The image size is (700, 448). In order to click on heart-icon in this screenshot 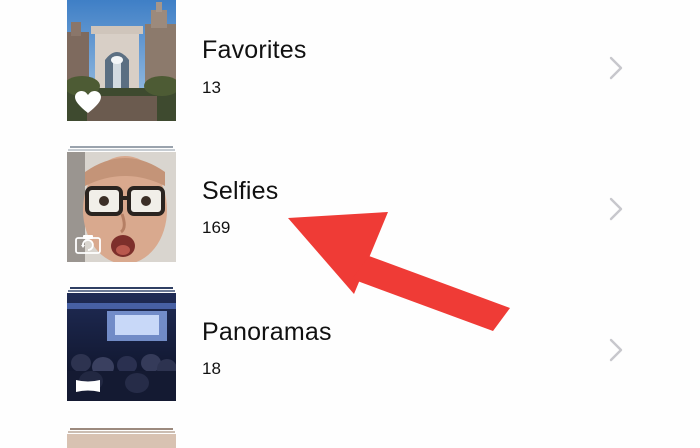, I will do `click(88, 102)`.